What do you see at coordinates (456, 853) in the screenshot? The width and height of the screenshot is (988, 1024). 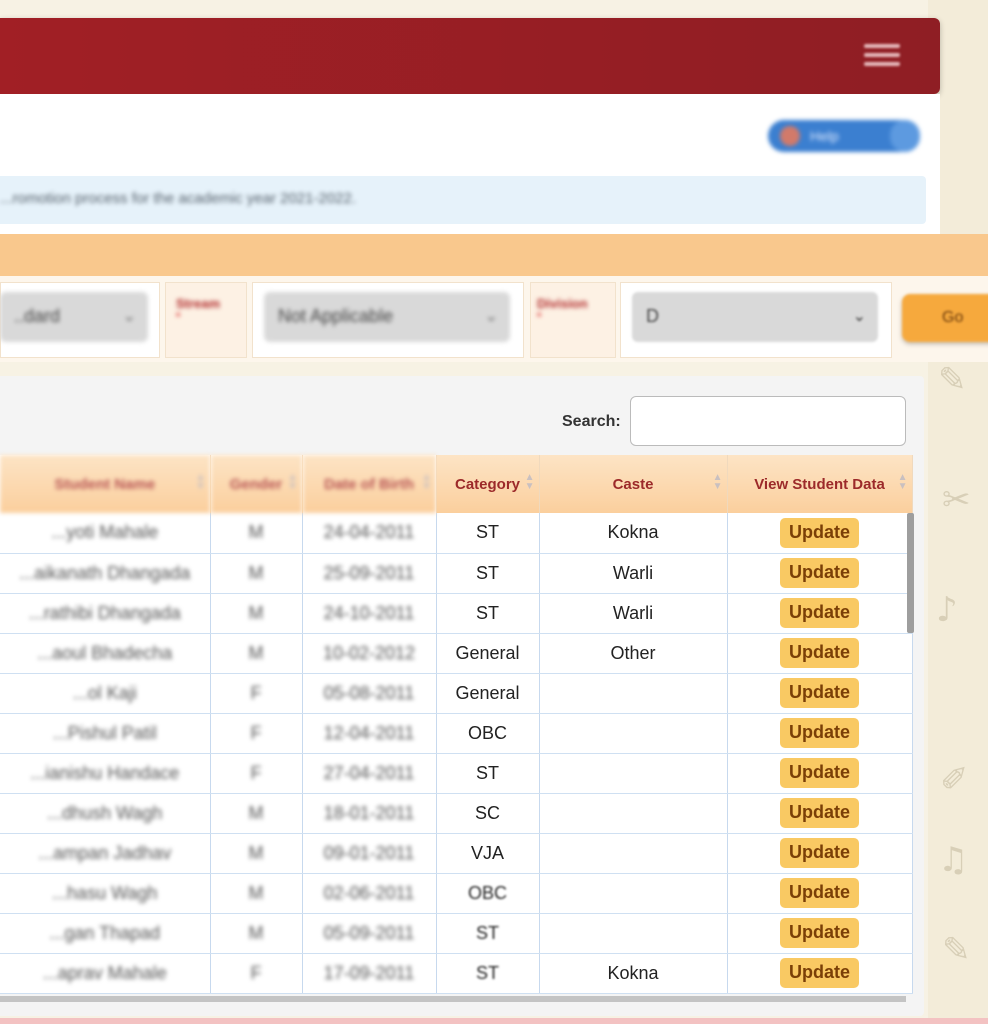 I see `table-row: ...ampan Jadhav M 09-01-2011 VJA Update` at bounding box center [456, 853].